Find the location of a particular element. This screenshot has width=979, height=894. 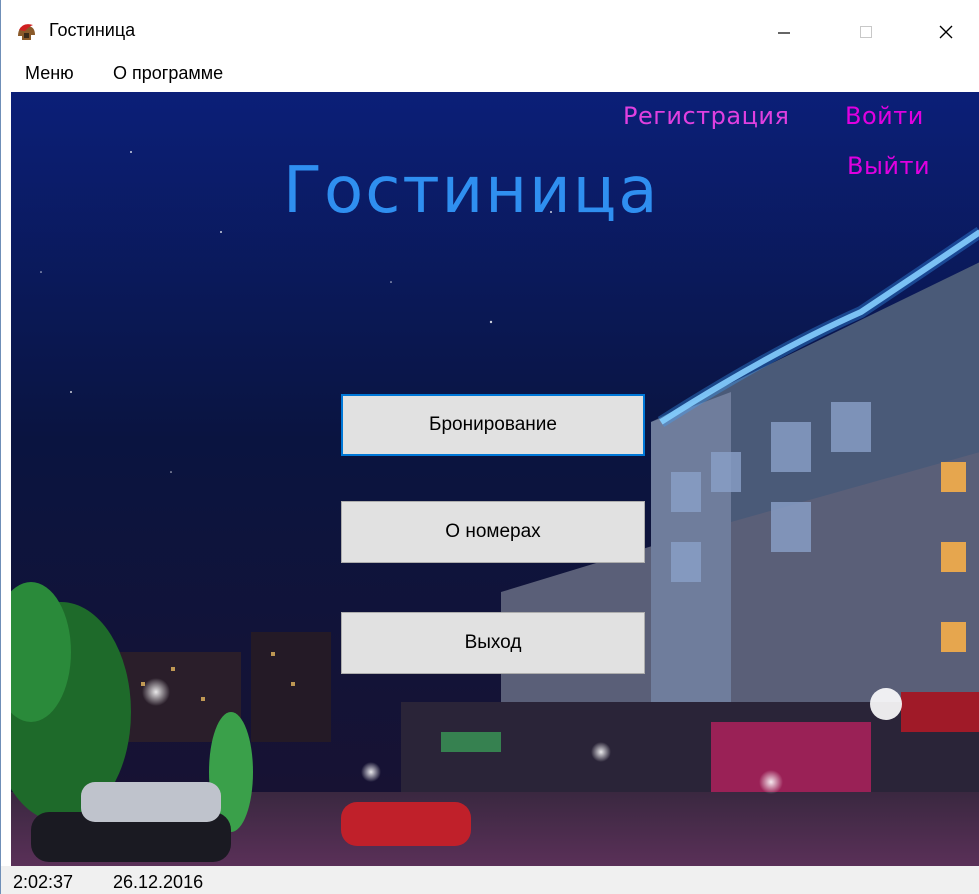

status-time: 2:02:37 is located at coordinates (43, 882).